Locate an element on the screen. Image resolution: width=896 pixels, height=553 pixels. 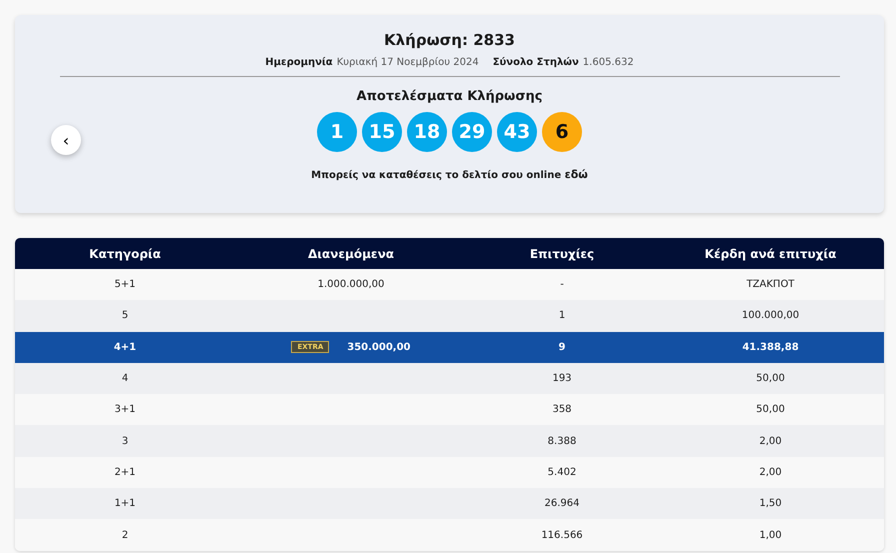
table-cell: 2 is located at coordinates (125, 535).